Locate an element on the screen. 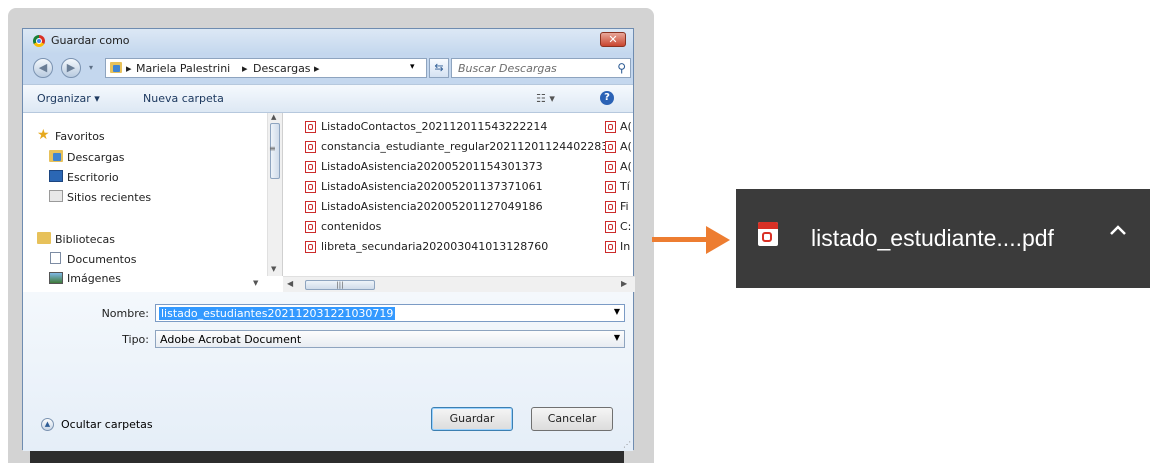  breadcrumb-user: Mariela Palestrini is located at coordinates (183, 68).